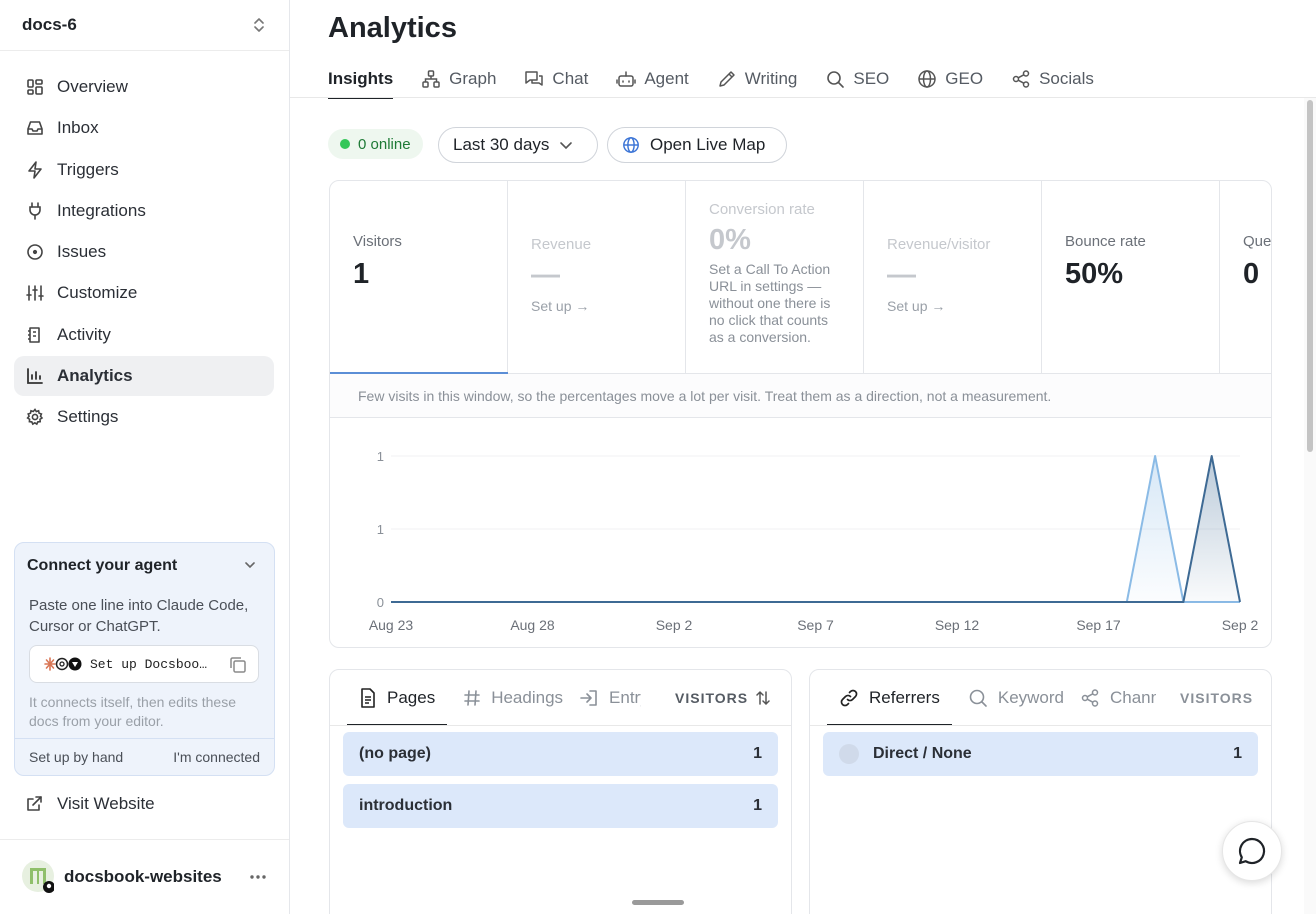  Describe the element at coordinates (1310, 276) in the screenshot. I see `scrollbar-thumb` at that location.